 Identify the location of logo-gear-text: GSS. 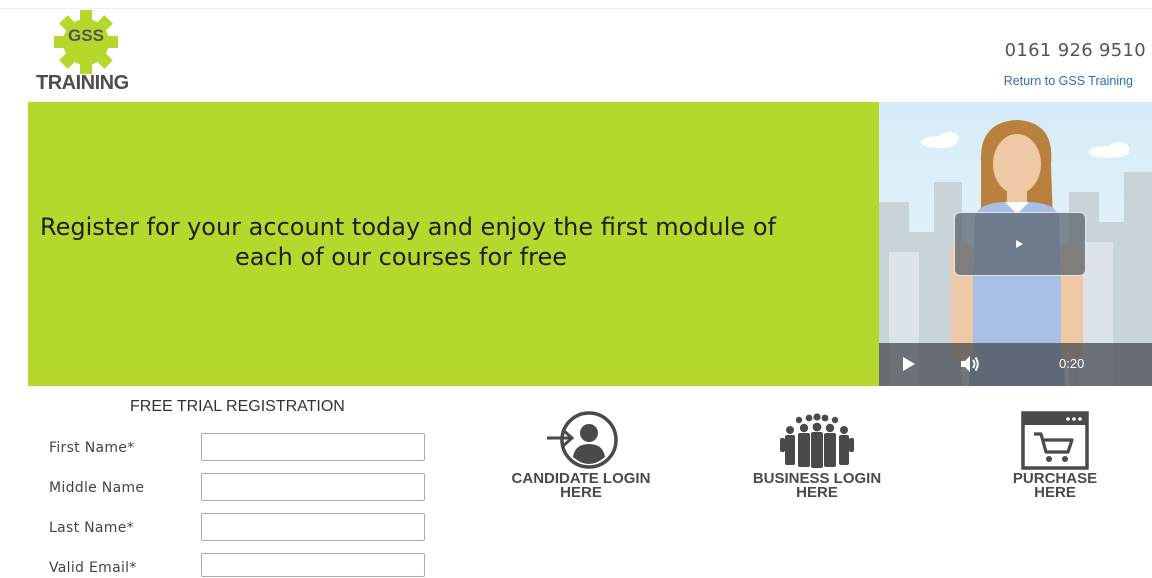
(86, 35).